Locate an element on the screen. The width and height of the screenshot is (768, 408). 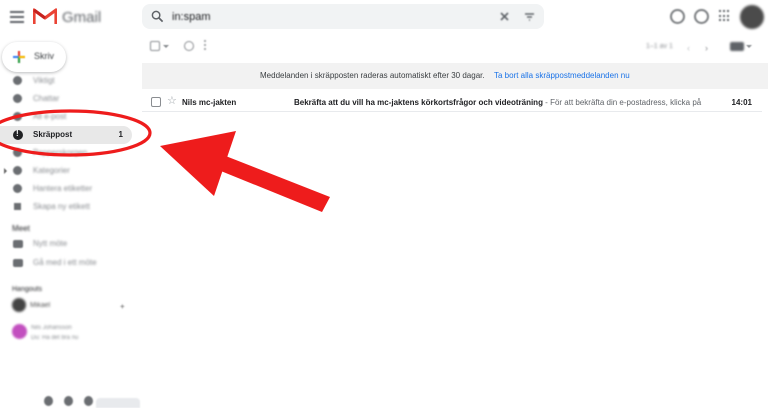
sidebar-item-label: Chattar is located at coordinates (46, 98).